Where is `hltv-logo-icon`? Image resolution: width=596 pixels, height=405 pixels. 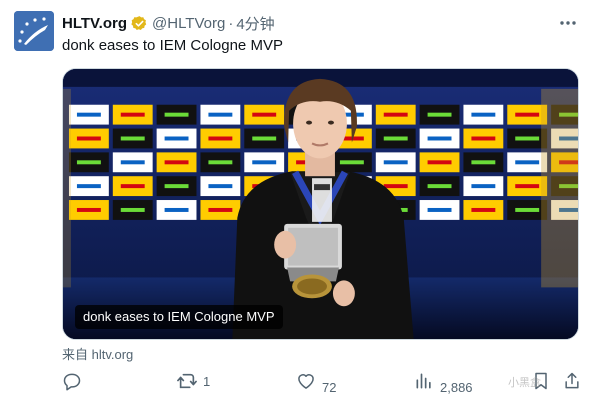 hltv-logo-icon is located at coordinates (34, 31).